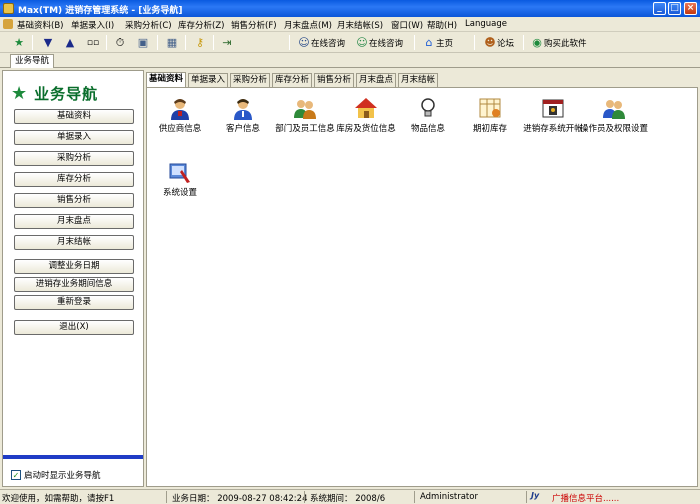 This screenshot has width=700, height=504. What do you see at coordinates (321, 42) in the screenshot?
I see `online-consult-button-1: ☺ 在线咨询` at bounding box center [321, 42].